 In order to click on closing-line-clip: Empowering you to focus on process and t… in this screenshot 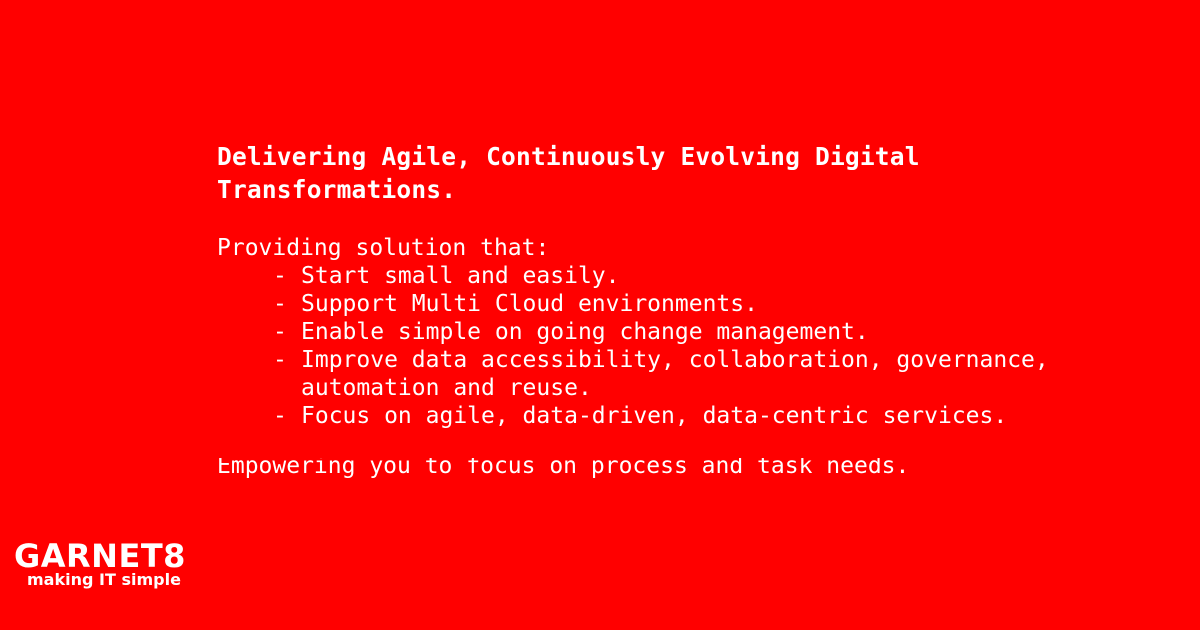, I will do `click(667, 468)`.